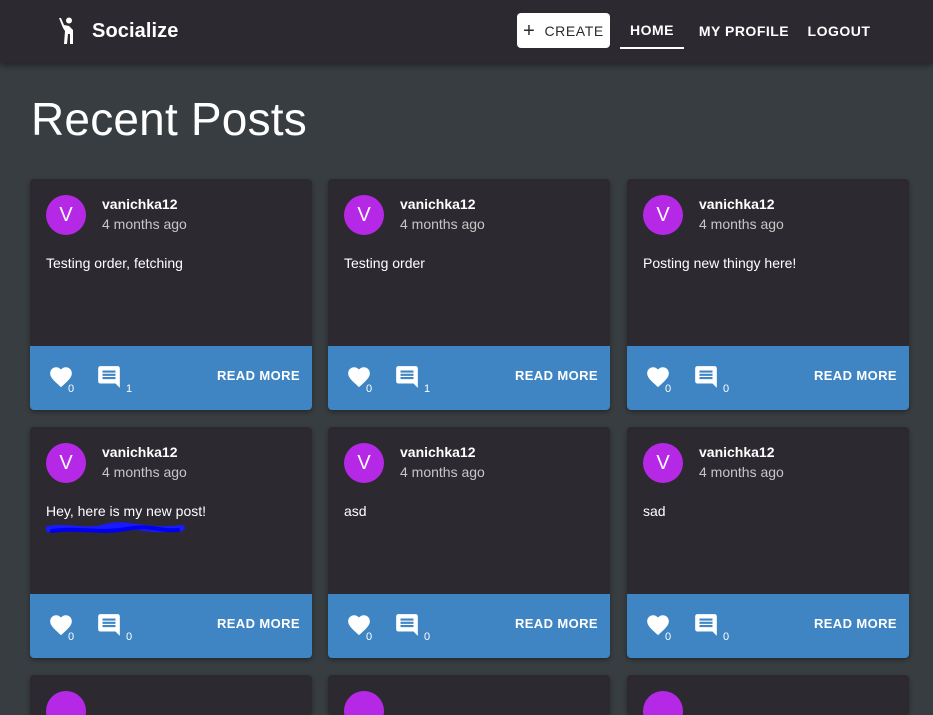 The width and height of the screenshot is (933, 715). I want to click on person-waving-icon, so click(66, 30).